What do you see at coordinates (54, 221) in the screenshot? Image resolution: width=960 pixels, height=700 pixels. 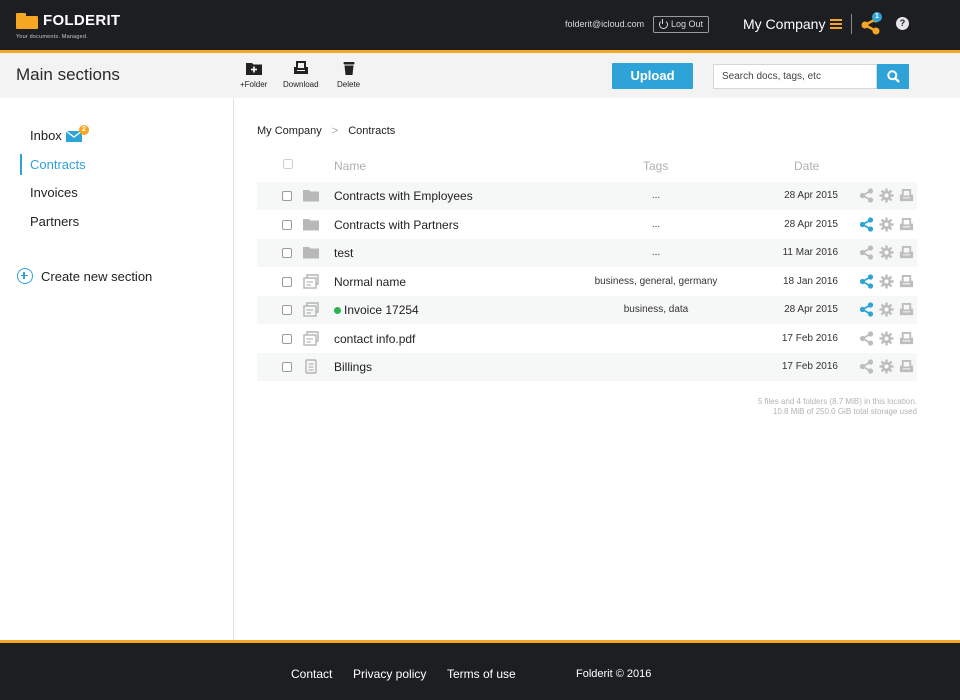 I see `sidebar-item-partners: Partners` at bounding box center [54, 221].